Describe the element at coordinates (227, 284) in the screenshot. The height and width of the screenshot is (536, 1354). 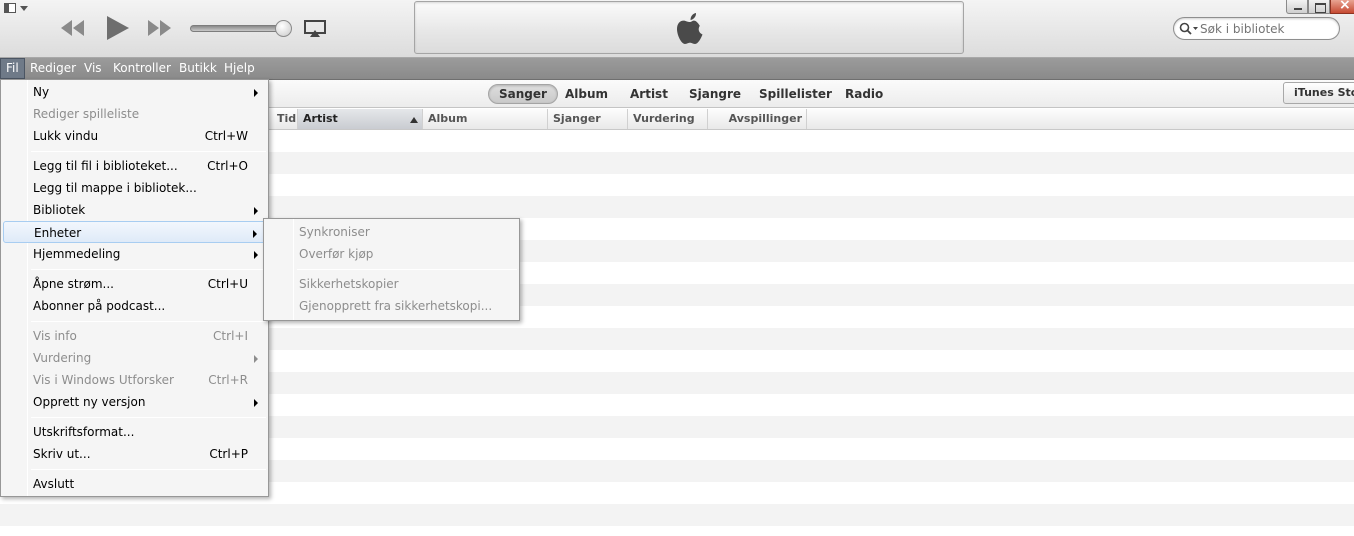
I see `menu-item-shortcut: Ctrl+U` at that location.